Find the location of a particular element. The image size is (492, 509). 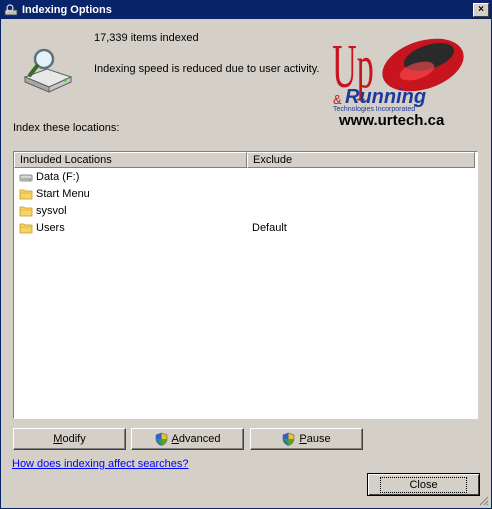

location-name: Start Menu is located at coordinates (63, 193).